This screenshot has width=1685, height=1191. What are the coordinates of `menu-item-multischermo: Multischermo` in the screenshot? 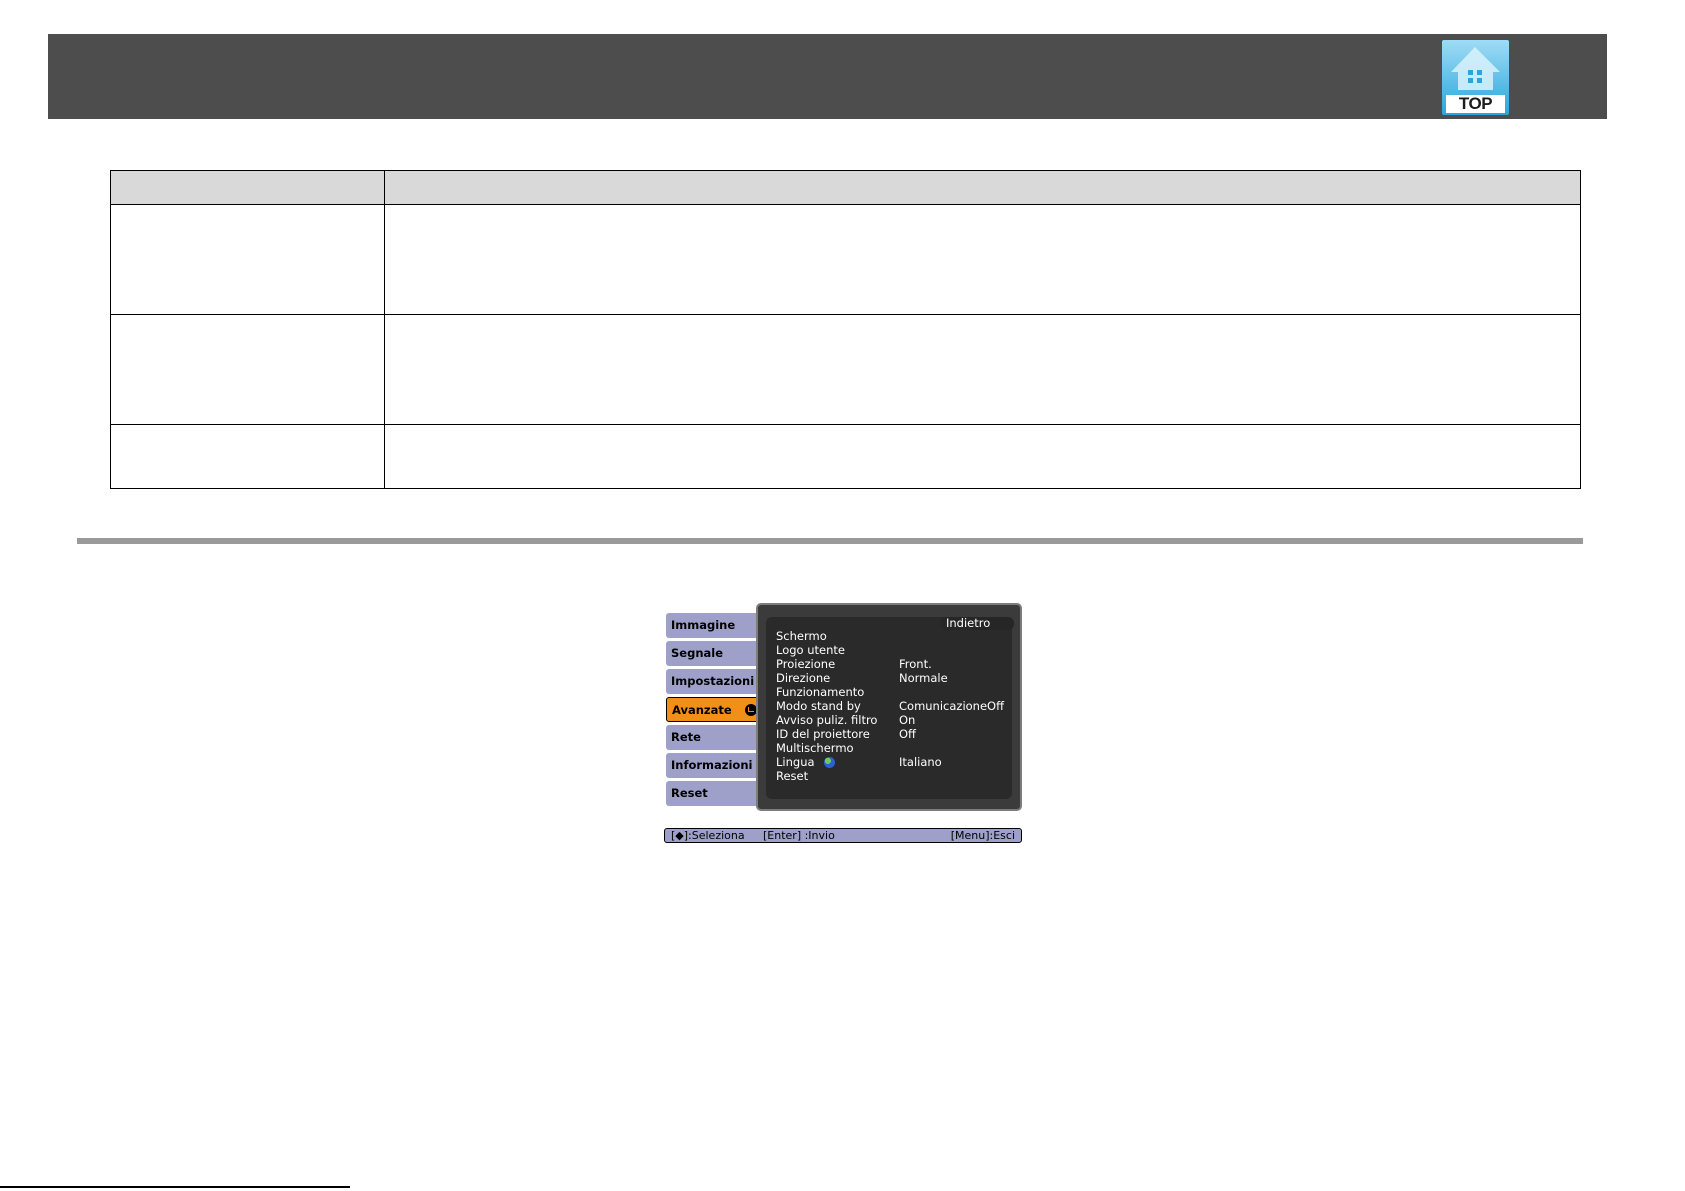 It's located at (893, 748).